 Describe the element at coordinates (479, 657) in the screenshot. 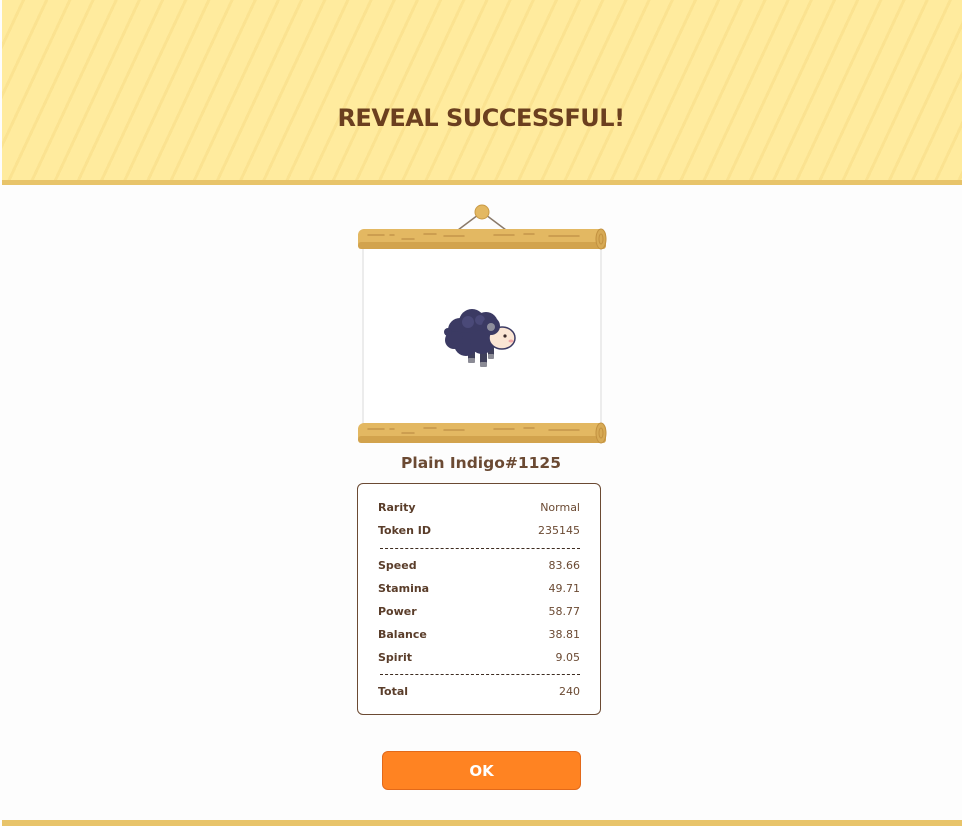

I see `stat-row-spirit: Spirit 9.05` at that location.